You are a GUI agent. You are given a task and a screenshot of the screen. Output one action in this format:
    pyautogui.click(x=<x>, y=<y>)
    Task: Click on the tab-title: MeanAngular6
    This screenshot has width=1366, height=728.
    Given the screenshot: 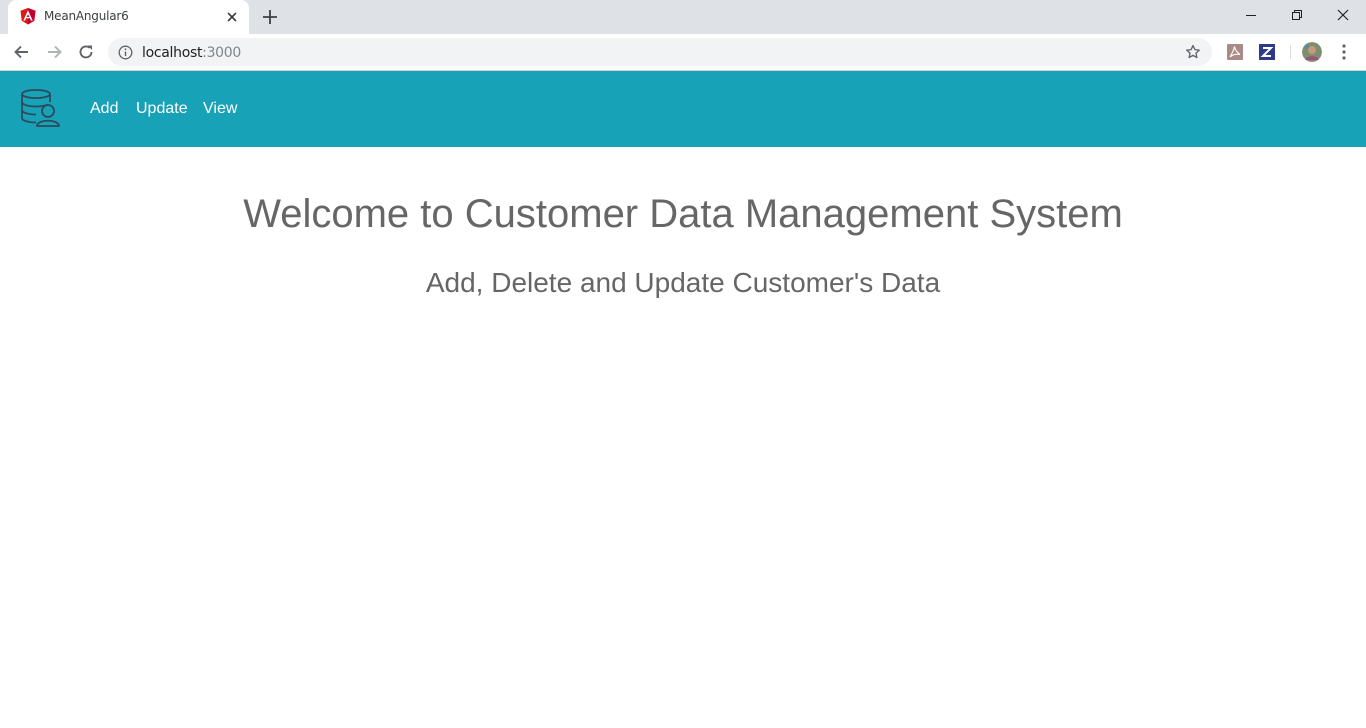 What is the action you would take?
    pyautogui.click(x=86, y=16)
    